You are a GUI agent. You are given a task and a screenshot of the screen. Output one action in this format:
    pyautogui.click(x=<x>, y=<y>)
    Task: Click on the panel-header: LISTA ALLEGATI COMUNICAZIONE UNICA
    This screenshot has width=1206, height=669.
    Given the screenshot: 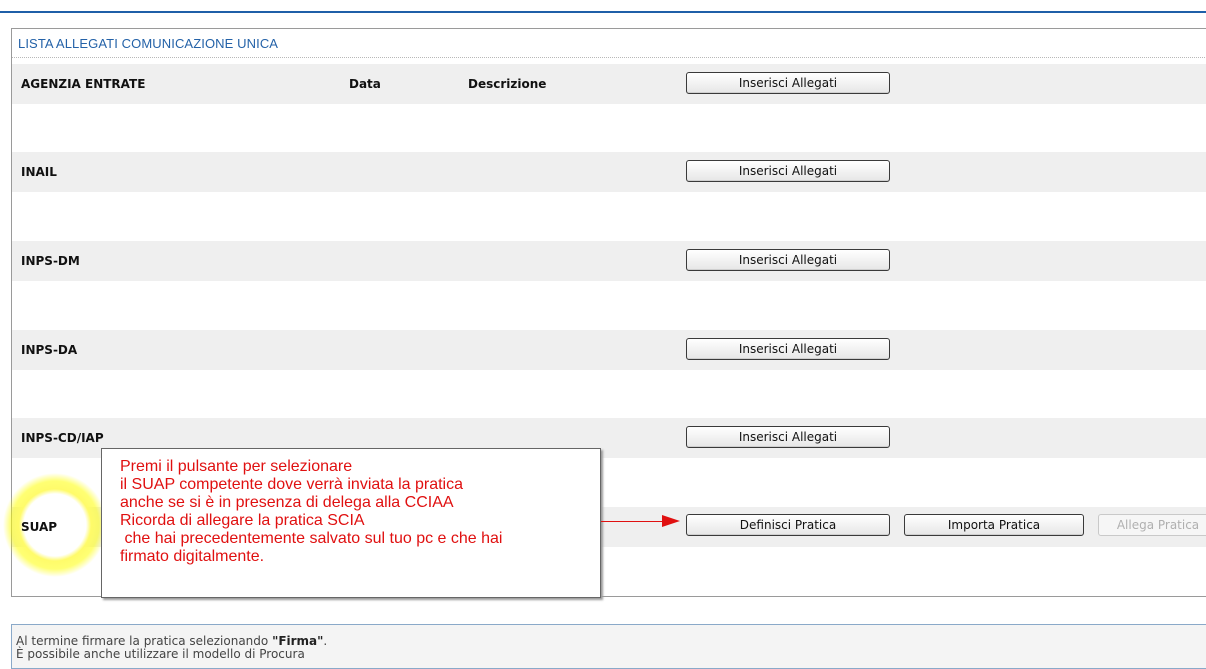 What is the action you would take?
    pyautogui.click(x=609, y=43)
    